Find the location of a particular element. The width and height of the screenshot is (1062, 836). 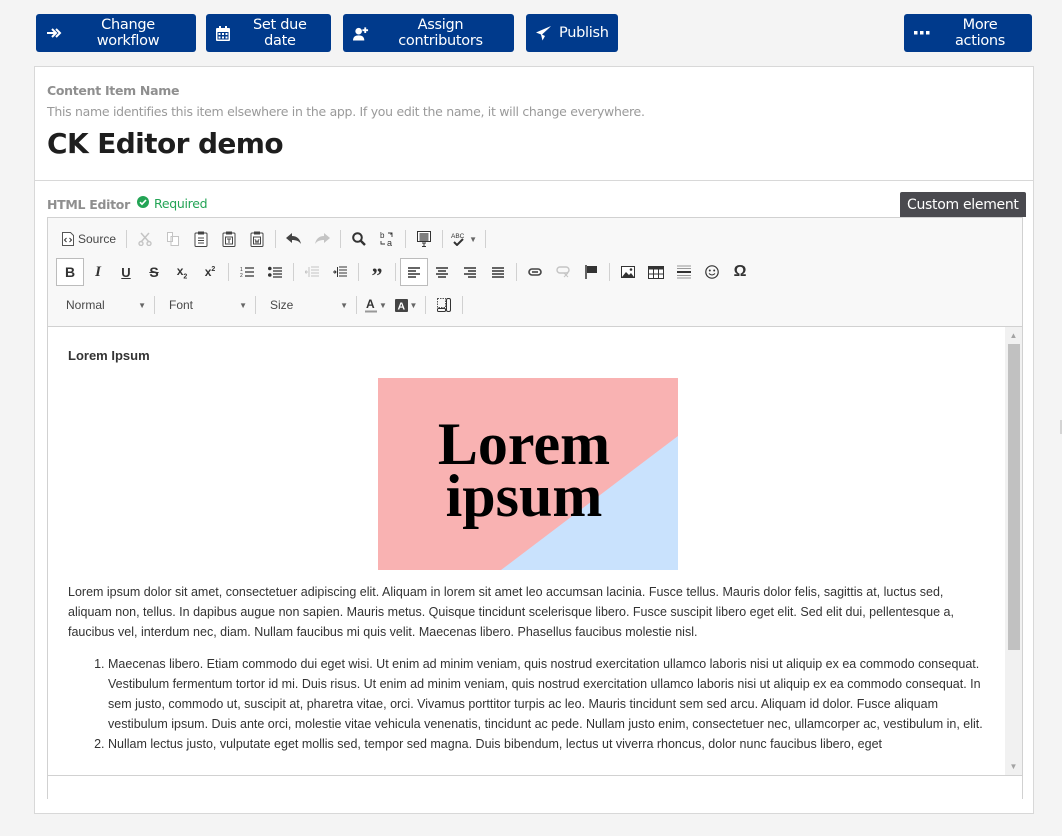

superscript-button: x2 is located at coordinates (210, 272).